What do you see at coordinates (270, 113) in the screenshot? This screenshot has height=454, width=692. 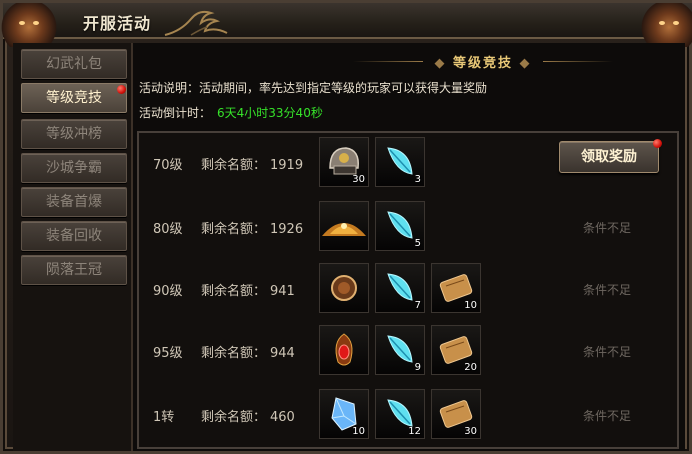 I see `countdown-value: 6天4小时33分40秒` at bounding box center [270, 113].